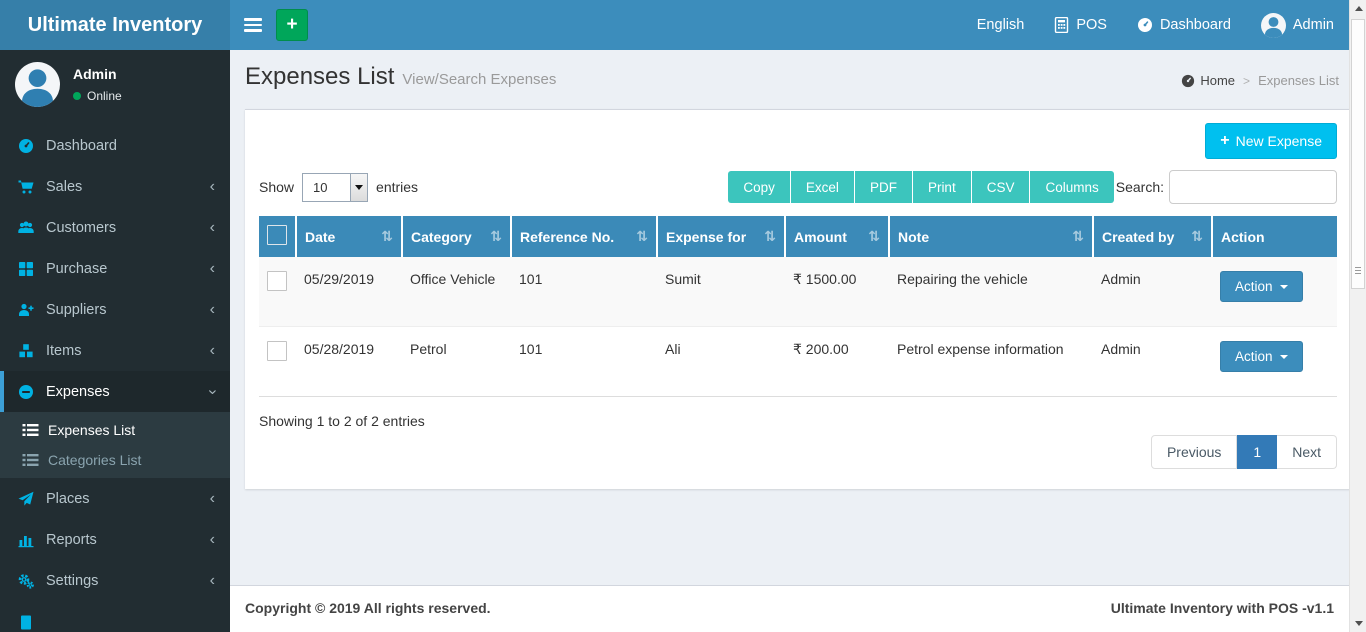 The width and height of the screenshot is (1366, 632). What do you see at coordinates (1139, 187) in the screenshot?
I see `search-label: Search:` at bounding box center [1139, 187].